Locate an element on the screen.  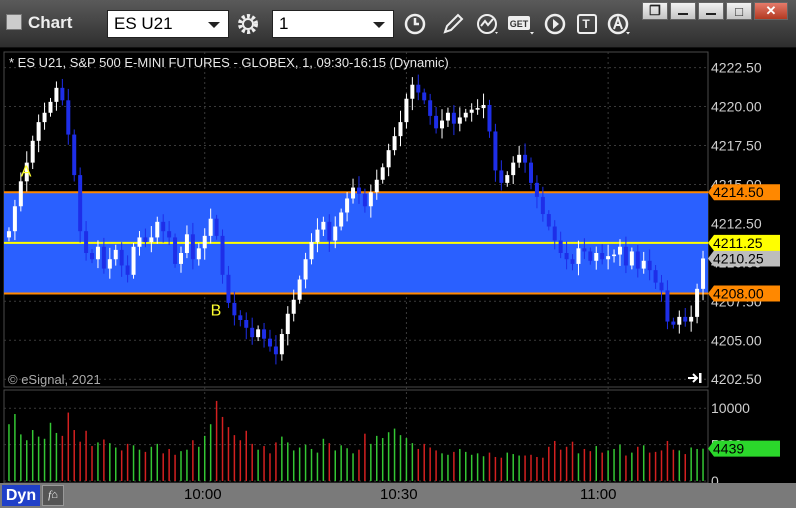
hide-window-button is located at coordinates (711, 11).